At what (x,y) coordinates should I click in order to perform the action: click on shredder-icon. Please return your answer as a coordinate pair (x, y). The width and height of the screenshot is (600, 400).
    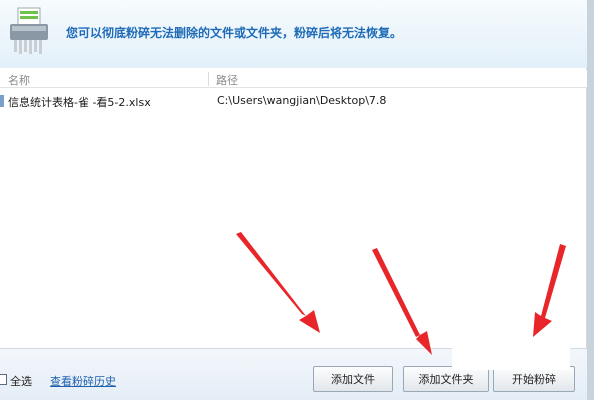
    Looking at the image, I should click on (29, 30).